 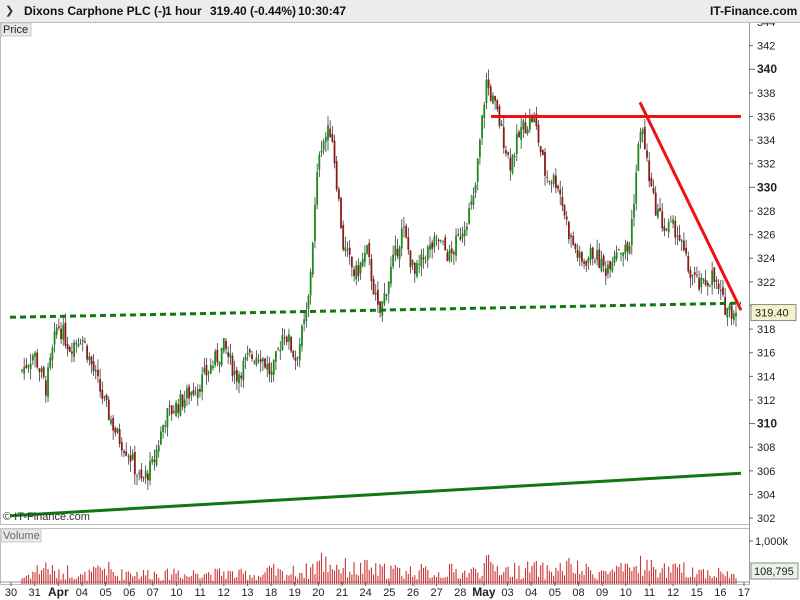 I want to click on x-tick-label: 07, so click(x=153, y=593).